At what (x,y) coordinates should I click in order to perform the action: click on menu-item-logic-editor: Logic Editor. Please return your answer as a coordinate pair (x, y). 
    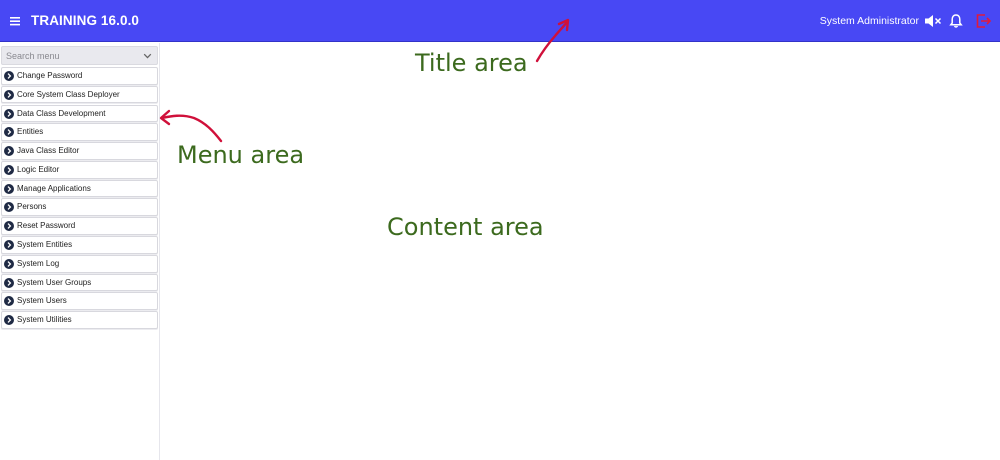
    Looking at the image, I should click on (79, 169).